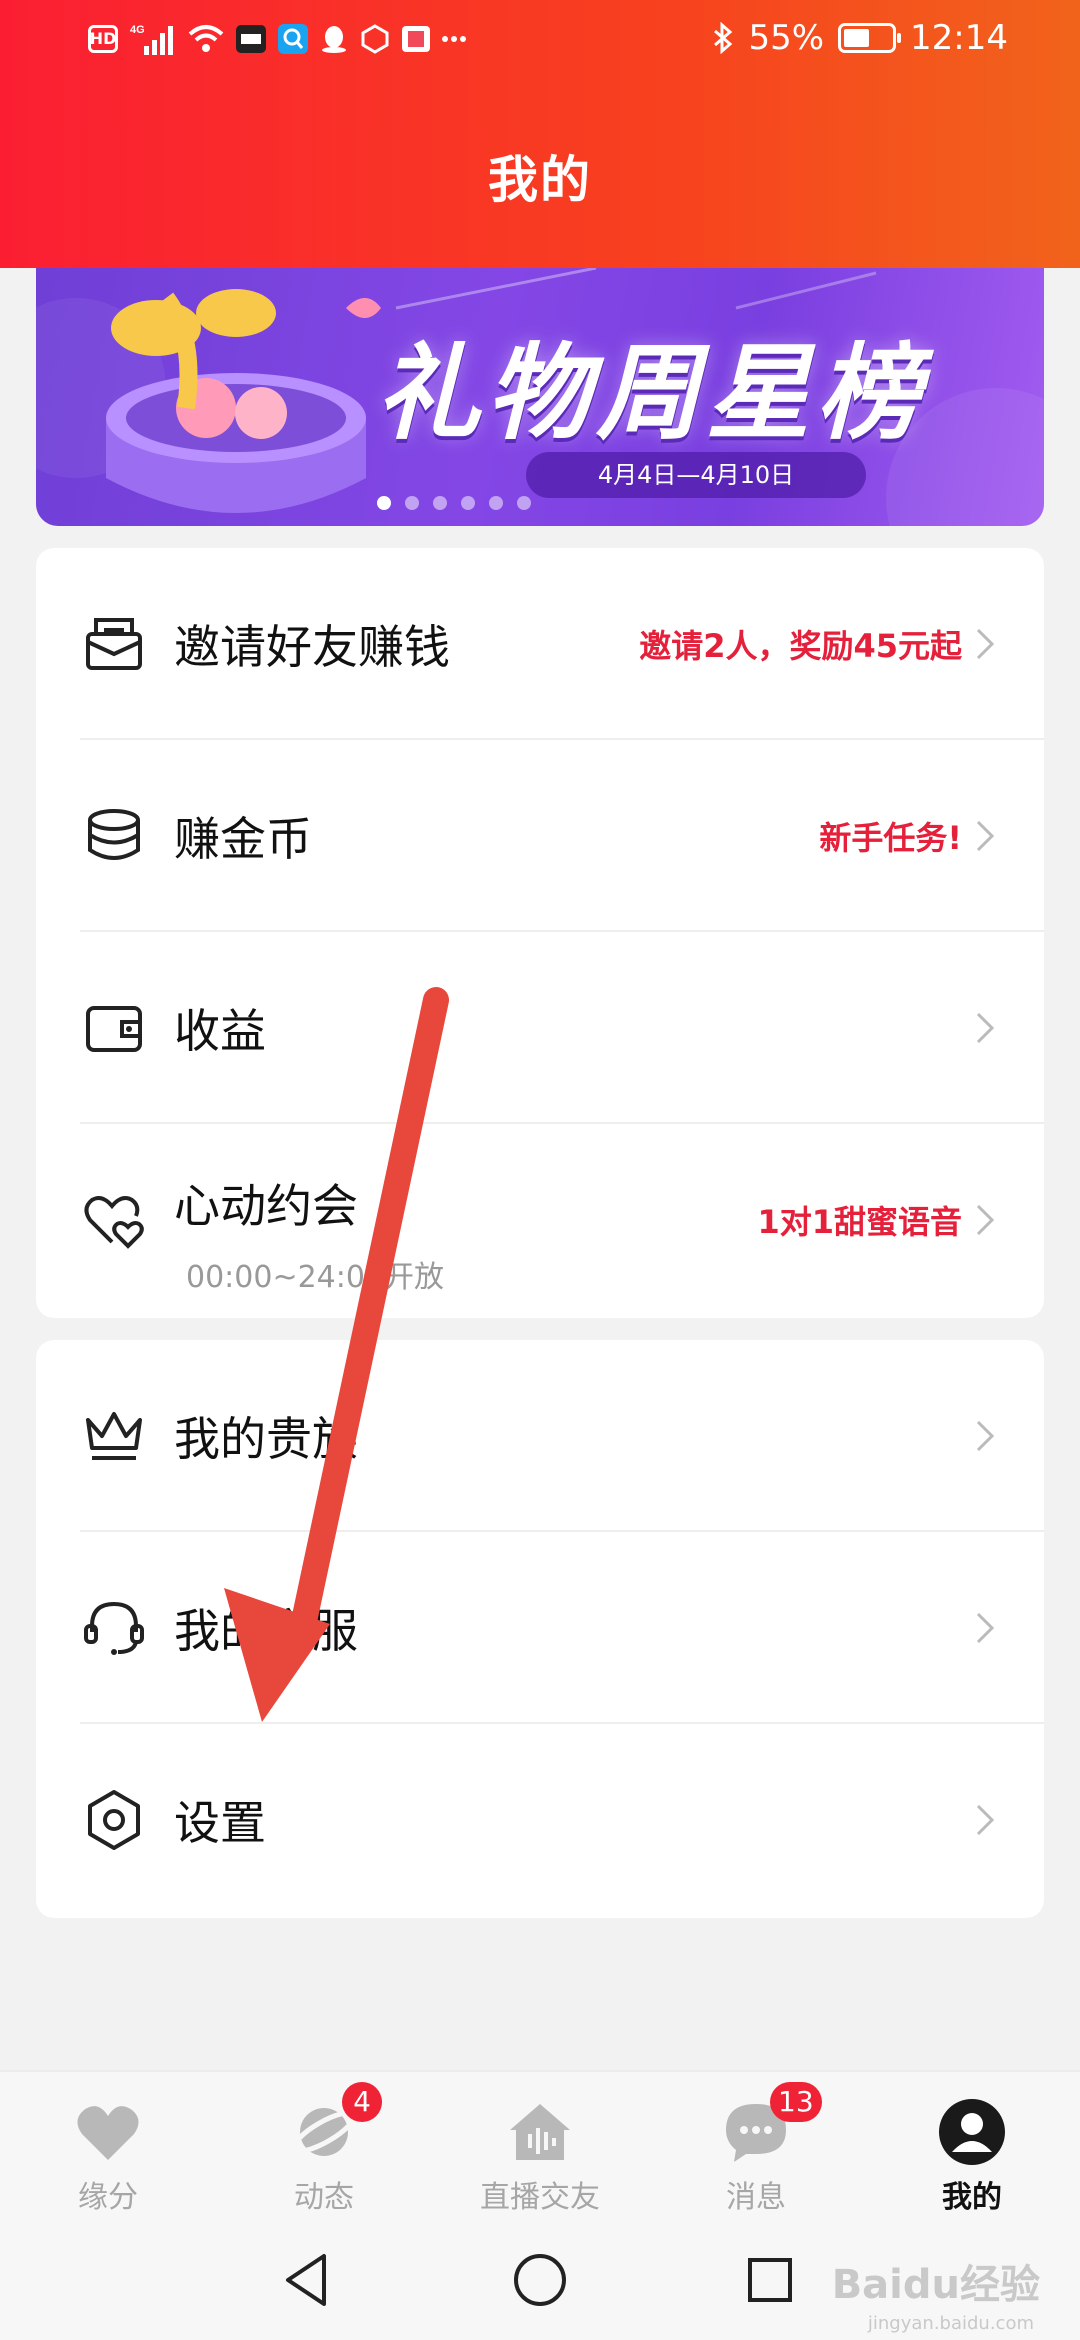 Image resolution: width=1080 pixels, height=2340 pixels. I want to click on app-header: HD 4G 55% 12:14 我的, so click(540, 134).